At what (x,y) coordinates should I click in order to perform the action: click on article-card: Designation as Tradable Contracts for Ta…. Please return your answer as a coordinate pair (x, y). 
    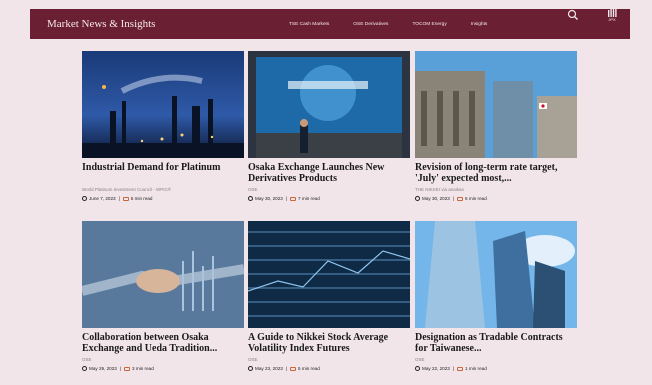
    Looking at the image, I should click on (496, 296).